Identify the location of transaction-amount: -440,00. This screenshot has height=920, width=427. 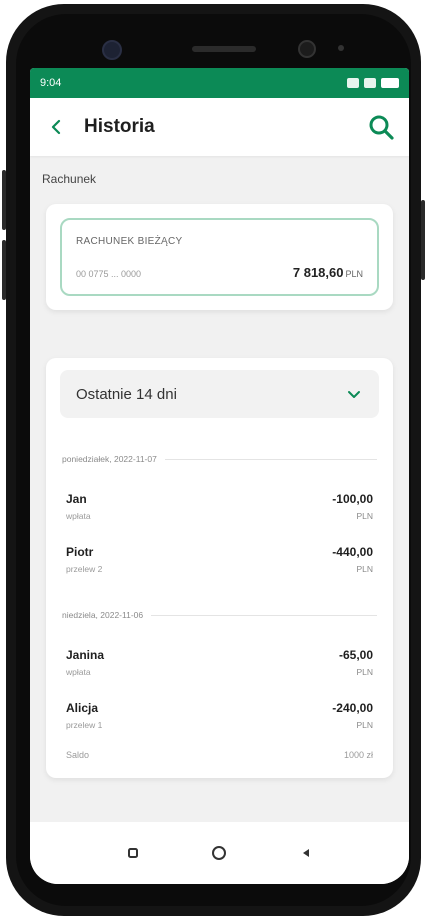
(352, 552).